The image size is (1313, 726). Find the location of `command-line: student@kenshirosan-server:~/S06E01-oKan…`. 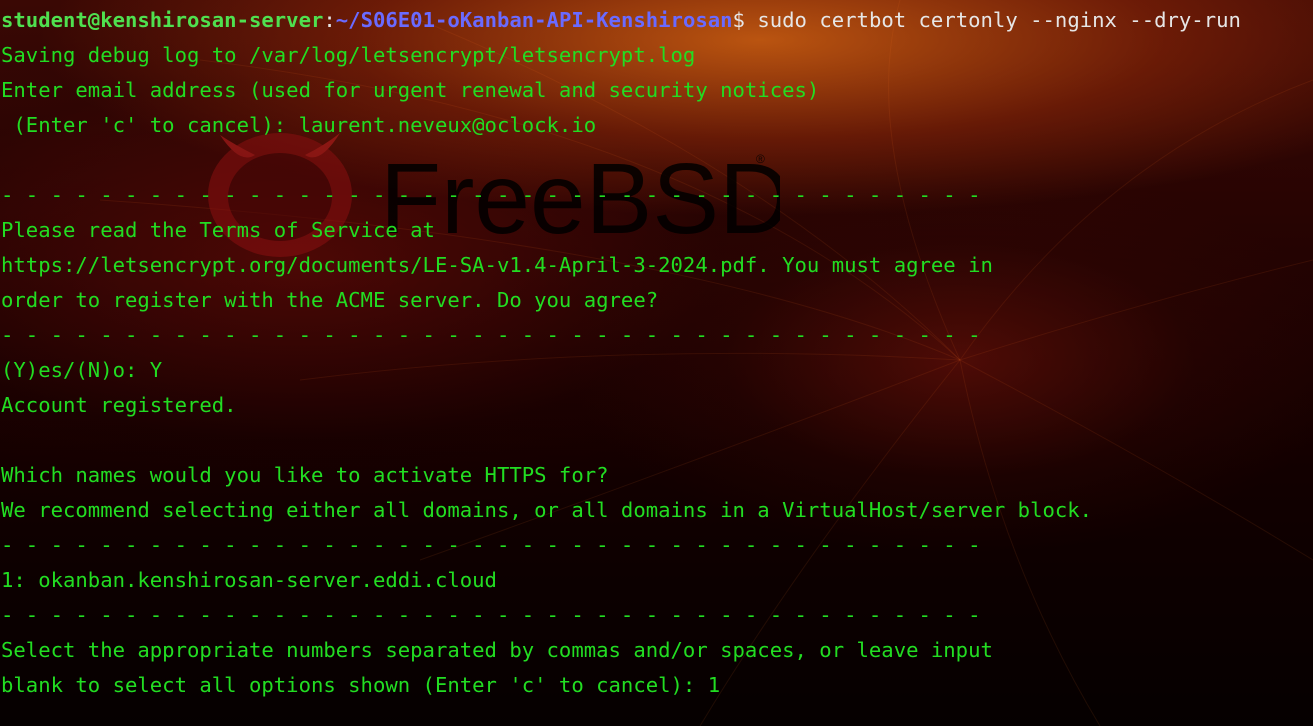

command-line: student@kenshirosan-server:~/S06E01-oKan… is located at coordinates (621, 20).